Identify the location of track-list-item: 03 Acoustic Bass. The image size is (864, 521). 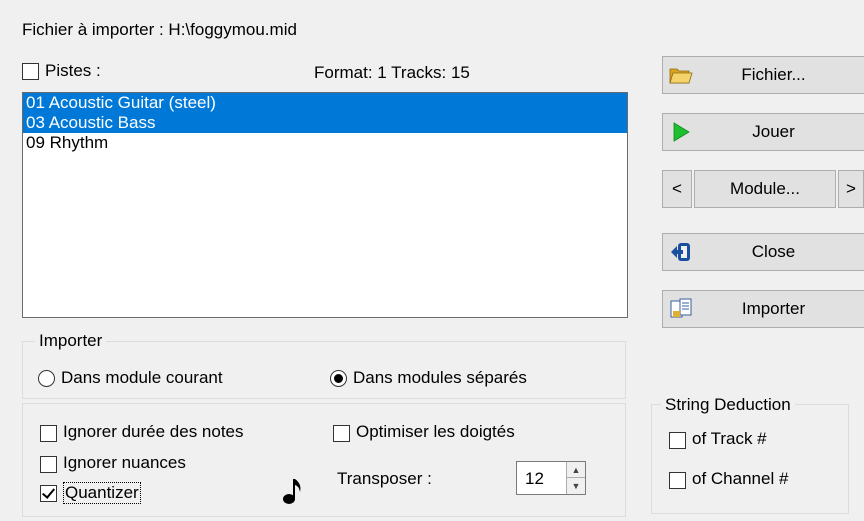
(325, 123).